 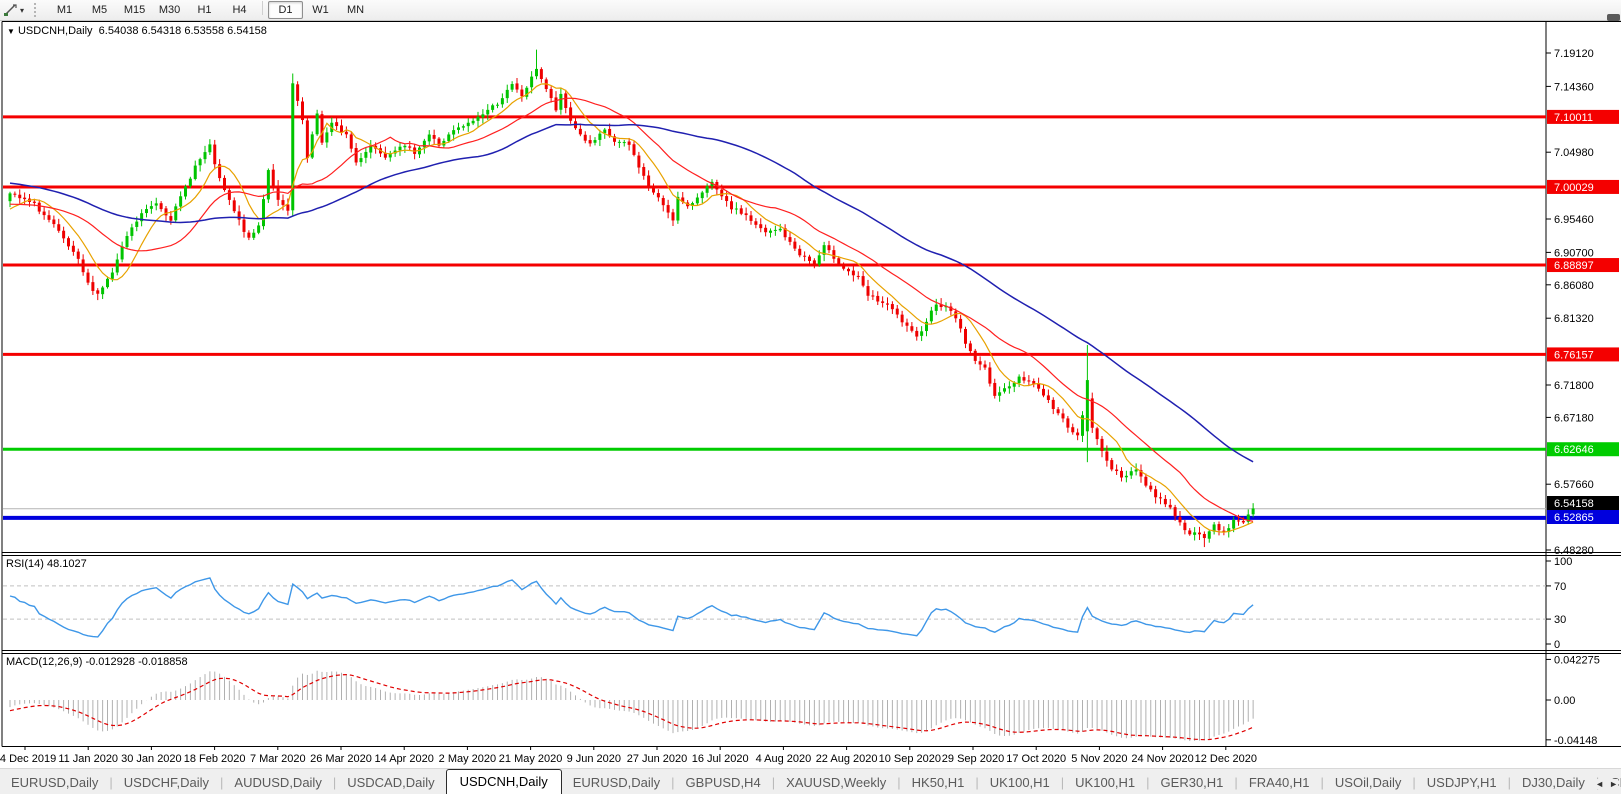 What do you see at coordinates (286, 10) in the screenshot?
I see `timeframe-button-d1: D1` at bounding box center [286, 10].